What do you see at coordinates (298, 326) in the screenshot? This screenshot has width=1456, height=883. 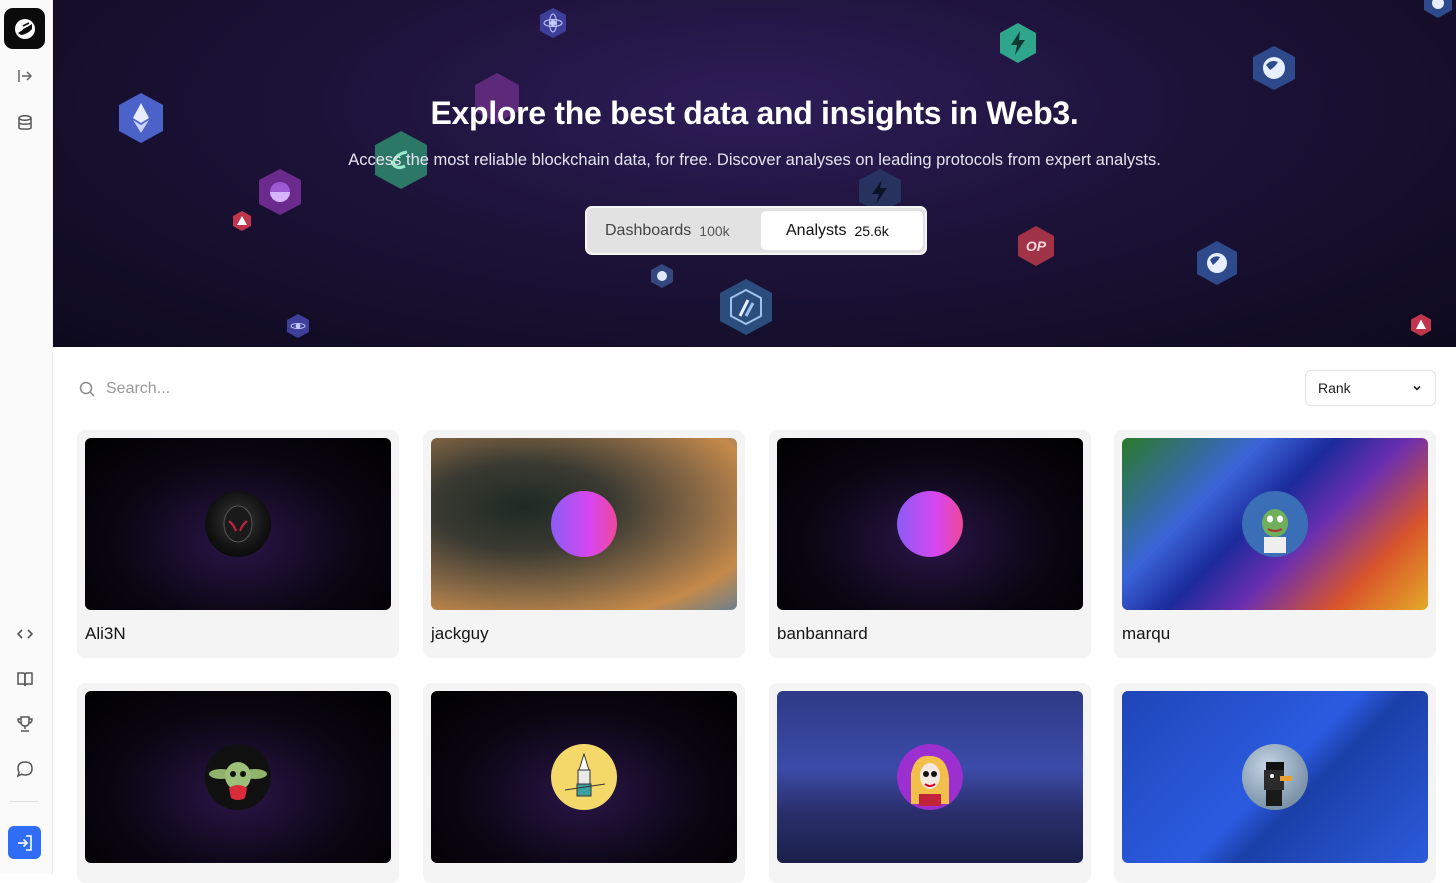 I see `cosmos-token-icon-small` at bounding box center [298, 326].